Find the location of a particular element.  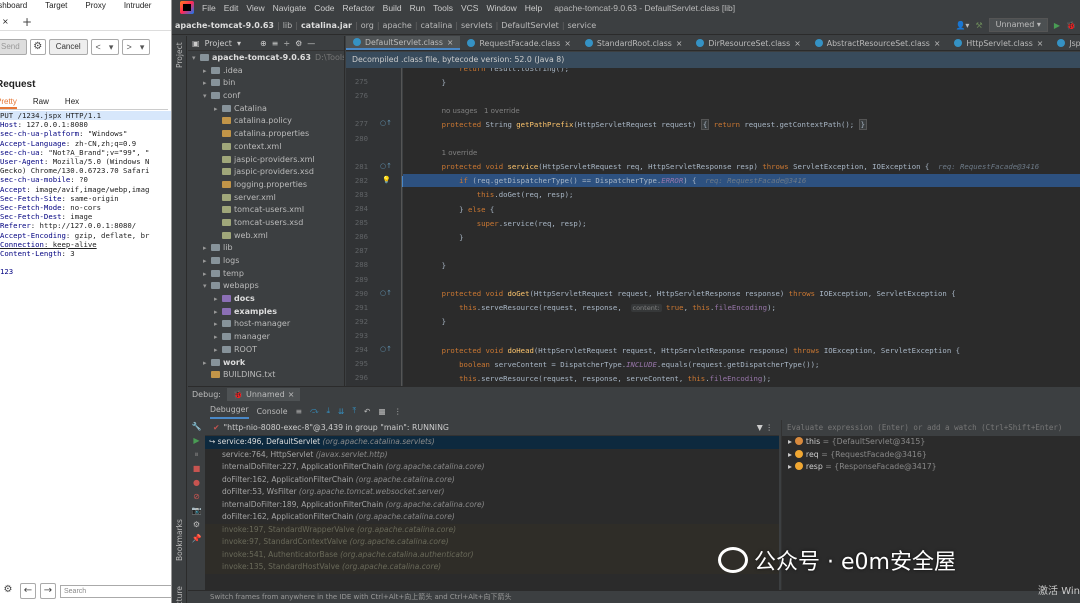

view-breakpoints-icon: ● is located at coordinates (196, 483).